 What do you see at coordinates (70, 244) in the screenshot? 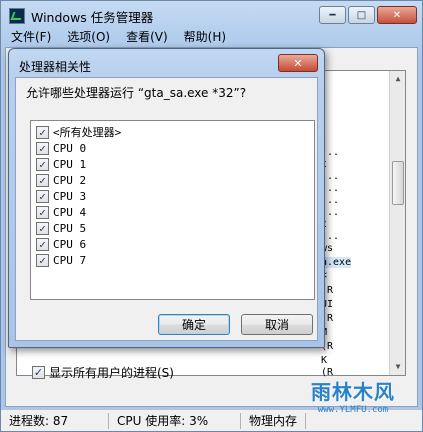
I see `processor-label: CPU 6` at bounding box center [70, 244].